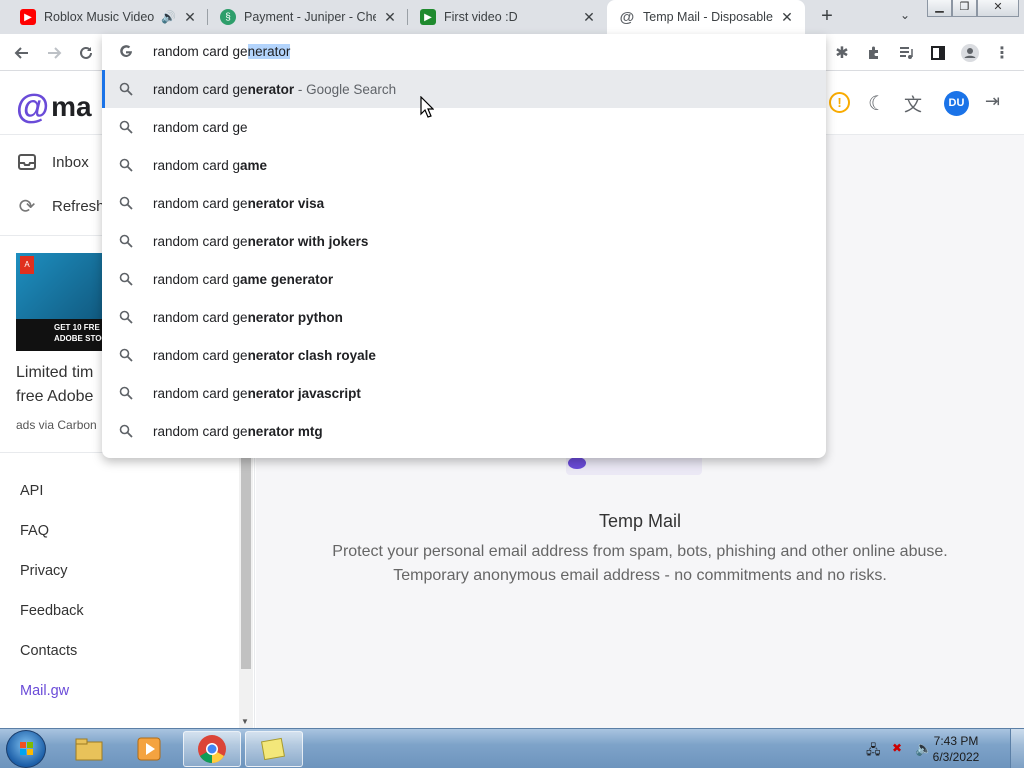 Image resolution: width=1024 pixels, height=768 pixels. What do you see at coordinates (464, 279) in the screenshot?
I see `suggestion-item: random card game generator` at bounding box center [464, 279].